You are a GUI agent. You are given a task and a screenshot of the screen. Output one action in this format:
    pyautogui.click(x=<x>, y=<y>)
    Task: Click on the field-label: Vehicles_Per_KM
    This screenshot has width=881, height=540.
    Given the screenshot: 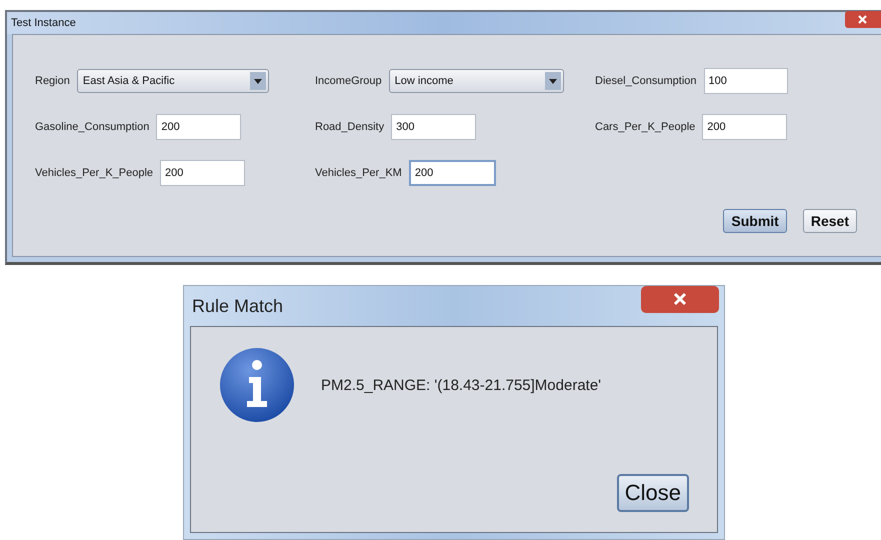 What is the action you would take?
    pyautogui.click(x=358, y=173)
    